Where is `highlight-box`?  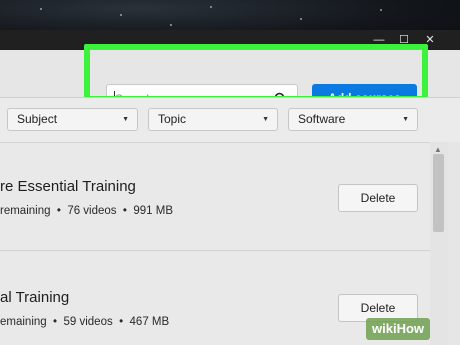
highlight-box is located at coordinates (256, 73).